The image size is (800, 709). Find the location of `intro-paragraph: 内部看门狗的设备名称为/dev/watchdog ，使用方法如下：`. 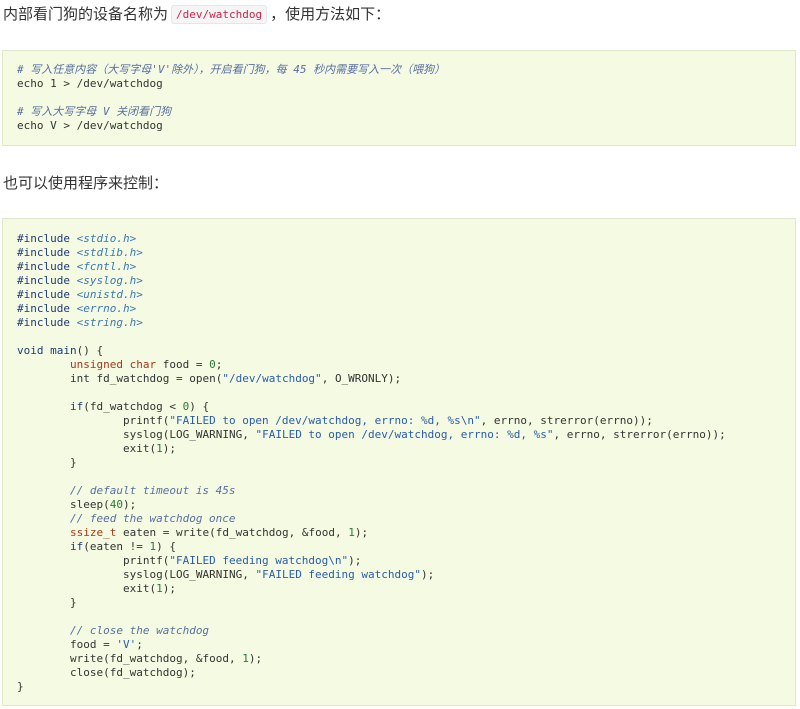

intro-paragraph: 内部看门狗的设备名称为/dev/watchdog ，使用方法如下： is located at coordinates (196, 14).